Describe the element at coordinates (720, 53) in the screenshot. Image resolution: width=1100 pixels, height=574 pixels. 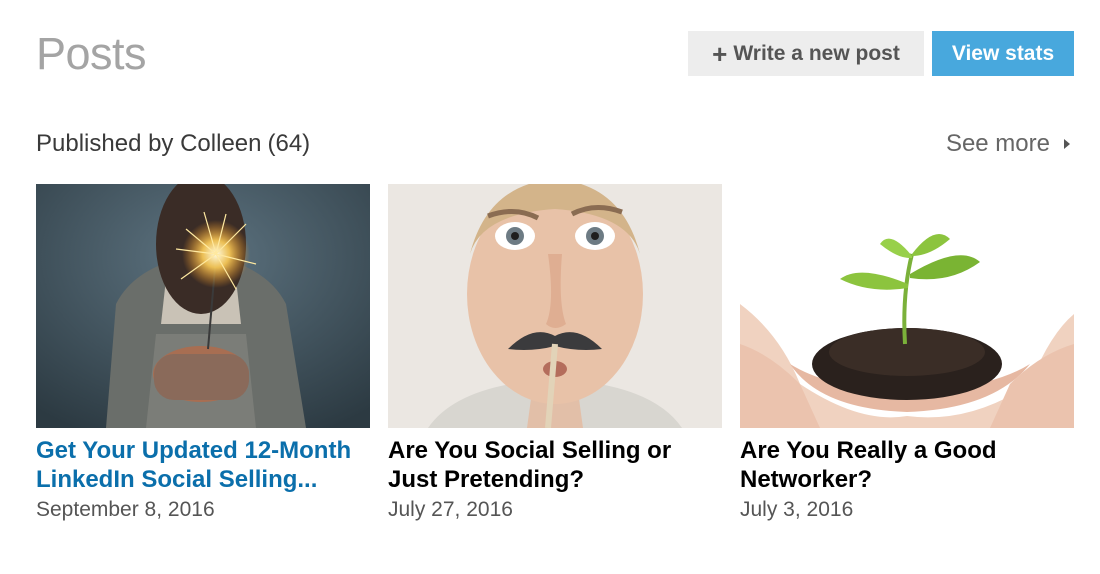
I see `plus-icon: +` at that location.